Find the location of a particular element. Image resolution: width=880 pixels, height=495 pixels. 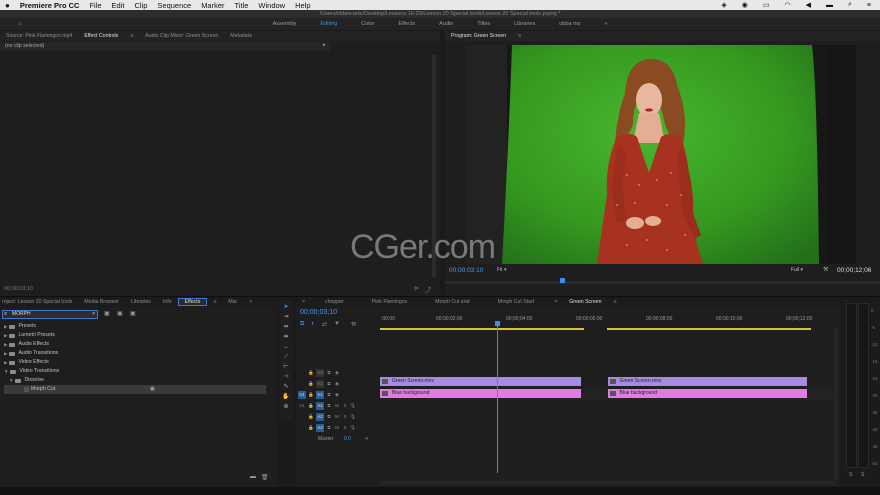

tab-libraries: Libraries is located at coordinates (141, 302).